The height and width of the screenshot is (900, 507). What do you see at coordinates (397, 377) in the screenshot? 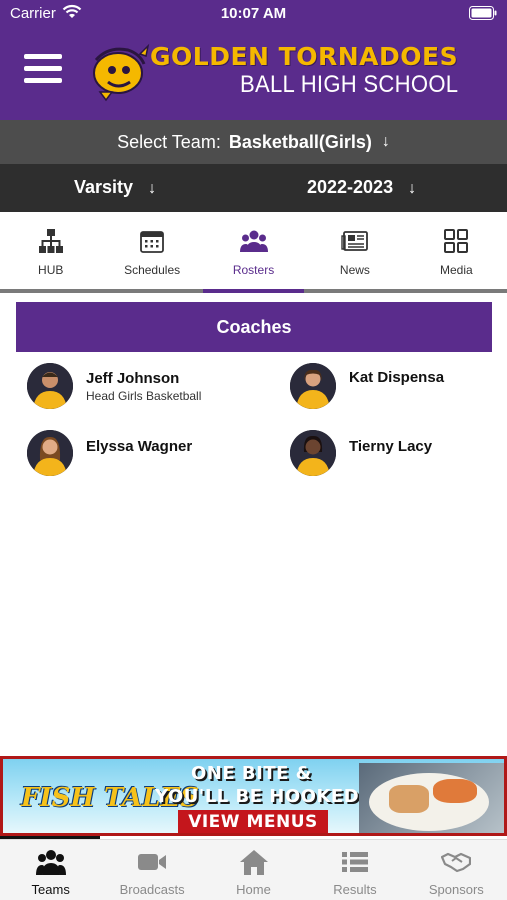
I see `coach-name: Kat Dispensa` at bounding box center [397, 377].